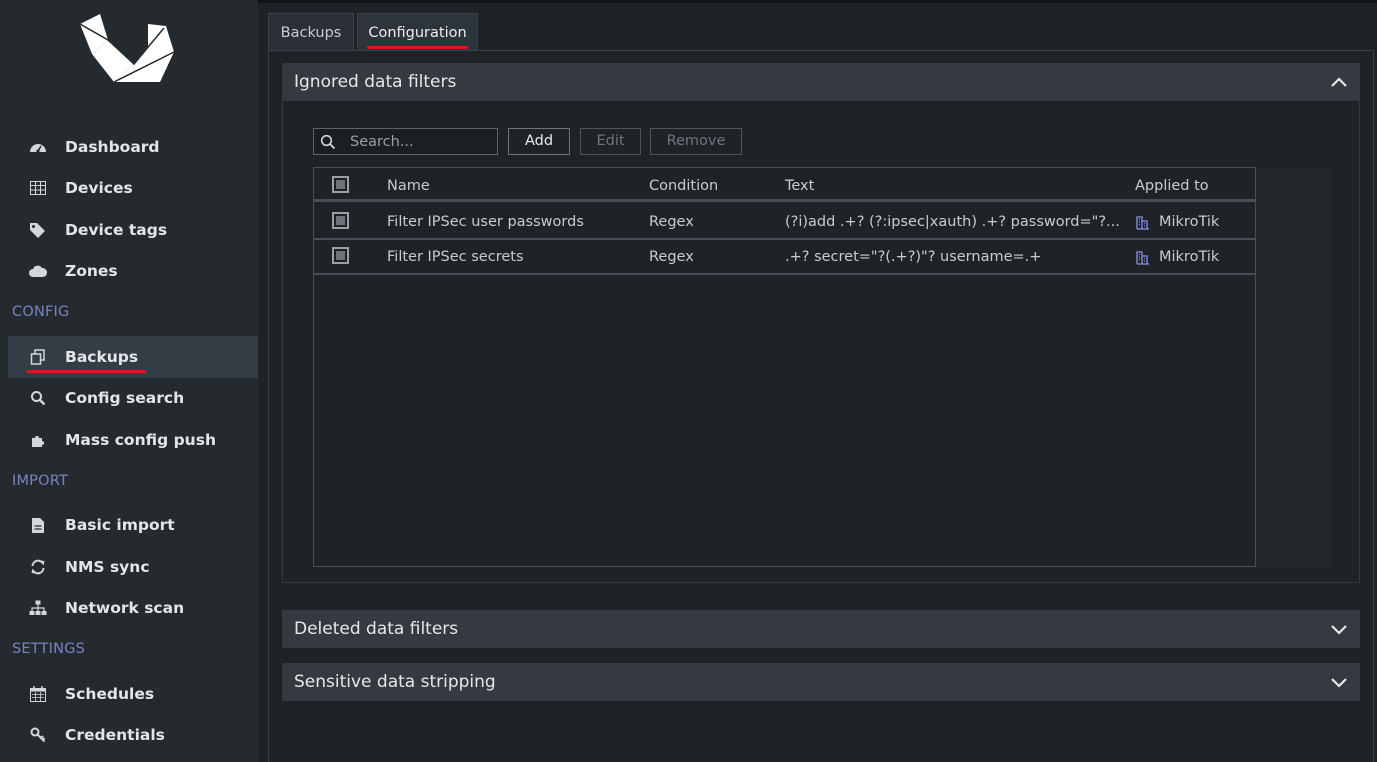 Image resolution: width=1377 pixels, height=762 pixels. Describe the element at coordinates (38, 440) in the screenshot. I see `puzzle-icon` at that location.